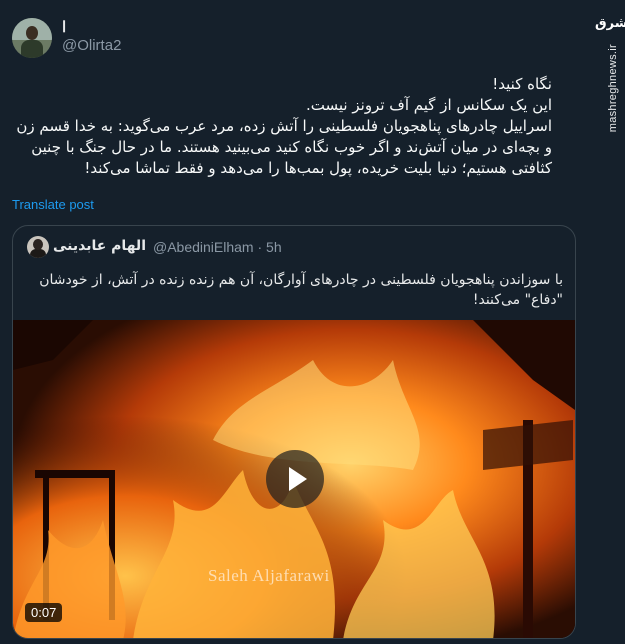 This screenshot has height=644, width=625. I want to click on video-duration-badge: 0:07, so click(44, 612).